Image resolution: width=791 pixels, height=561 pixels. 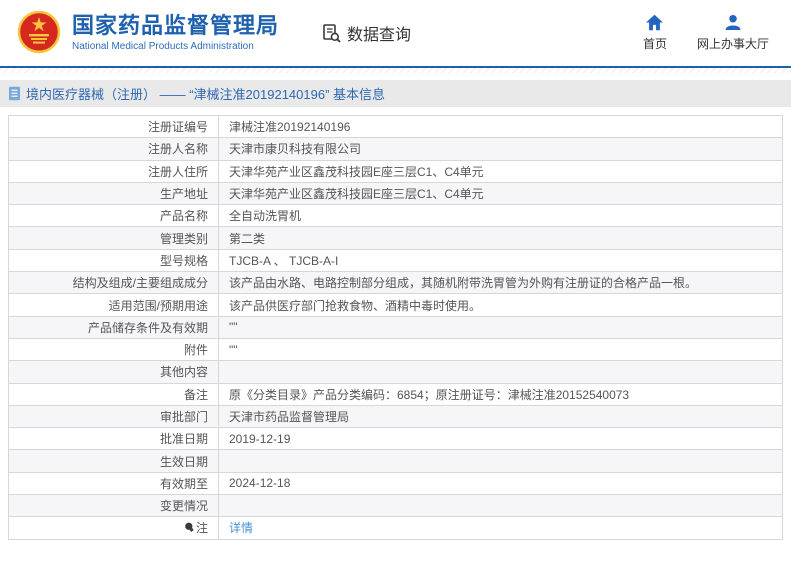 What do you see at coordinates (241, 528) in the screenshot?
I see `detail-link: 详情` at bounding box center [241, 528].